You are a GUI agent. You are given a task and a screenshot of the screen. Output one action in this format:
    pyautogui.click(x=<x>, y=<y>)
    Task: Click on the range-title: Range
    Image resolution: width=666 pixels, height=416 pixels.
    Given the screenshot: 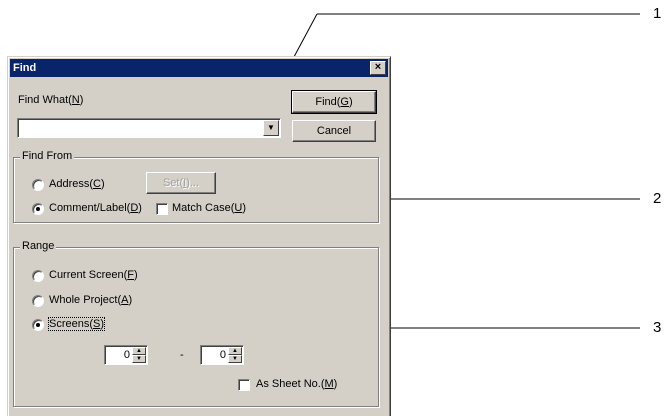 What is the action you would take?
    pyautogui.click(x=38, y=246)
    